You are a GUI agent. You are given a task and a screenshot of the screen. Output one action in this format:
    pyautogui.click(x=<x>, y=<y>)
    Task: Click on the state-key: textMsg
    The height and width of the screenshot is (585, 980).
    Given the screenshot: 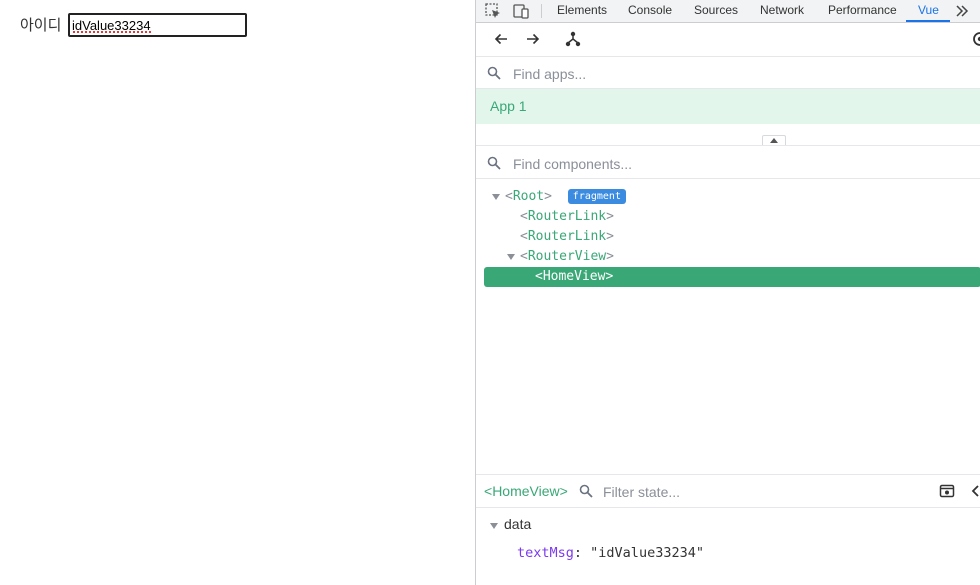 What is the action you would take?
    pyautogui.click(x=545, y=553)
    